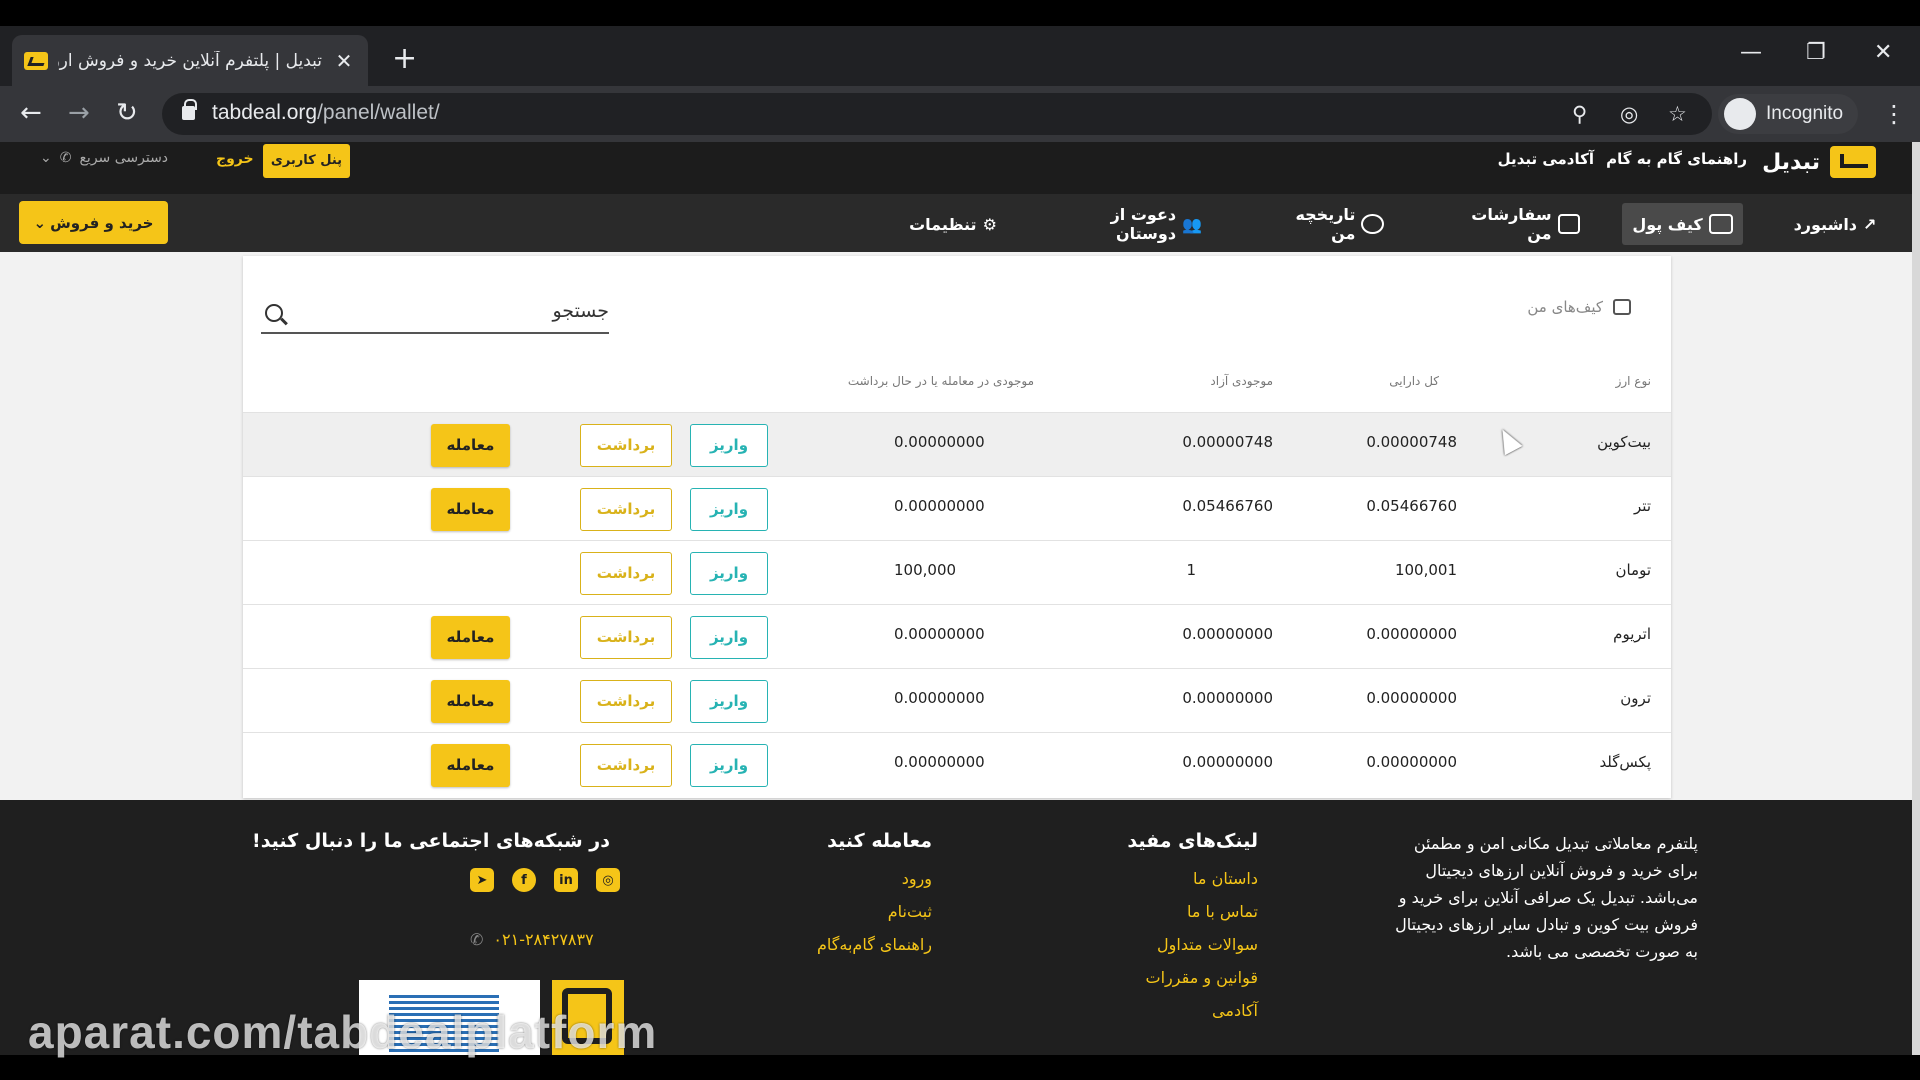  Describe the element at coordinates (1135, 224) in the screenshot. I see `nav-invite: 👥 دعوت از دوستان` at that location.